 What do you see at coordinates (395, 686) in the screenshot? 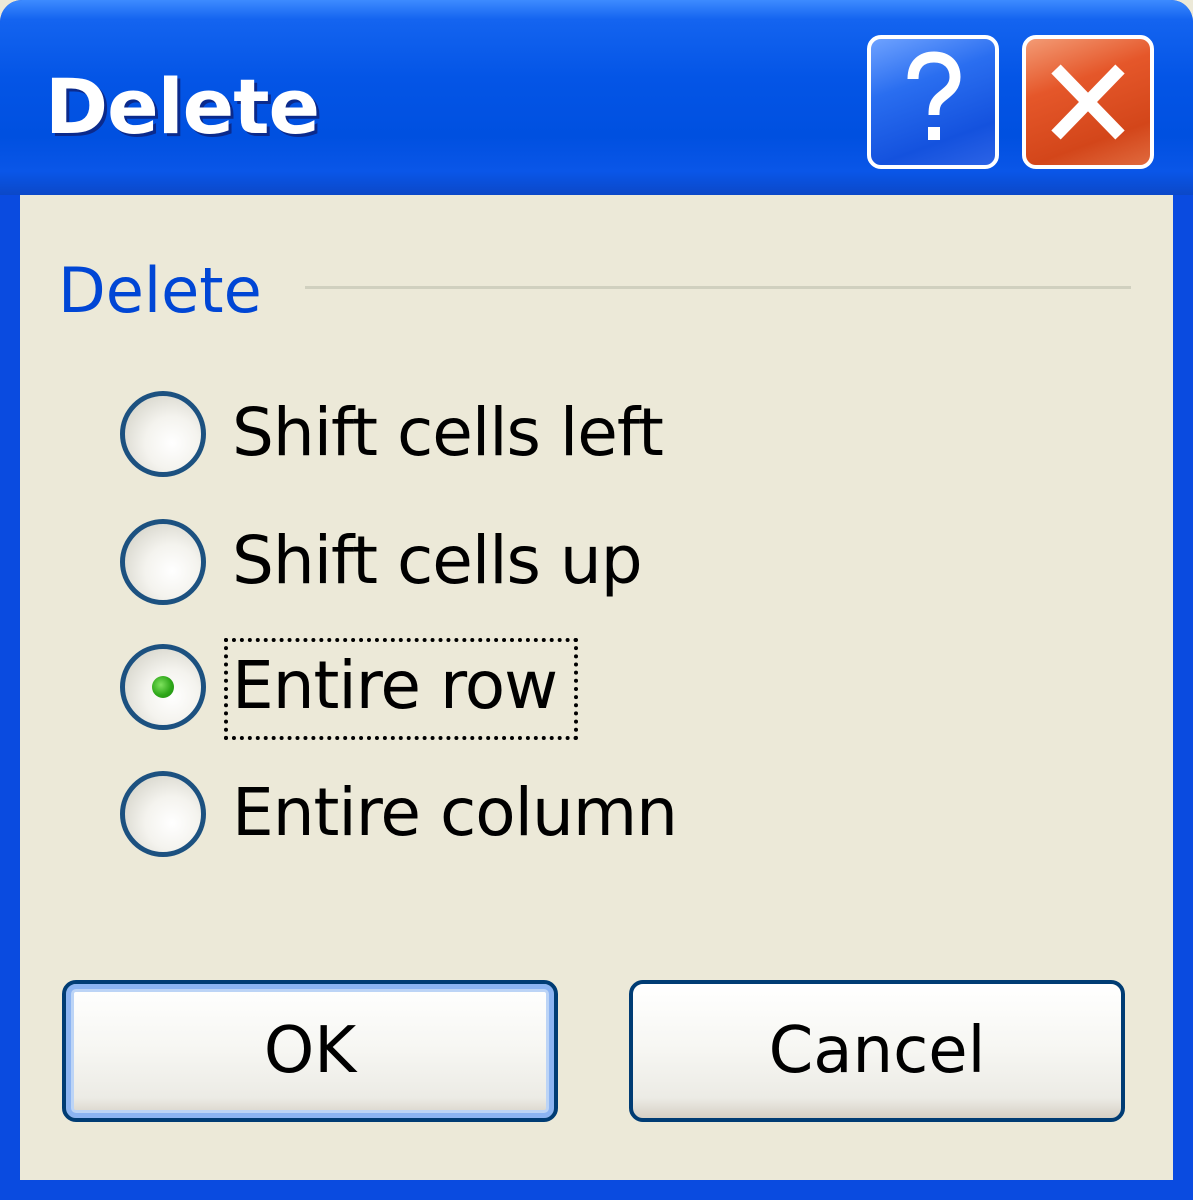
I see `option-label: Entire row` at bounding box center [395, 686].